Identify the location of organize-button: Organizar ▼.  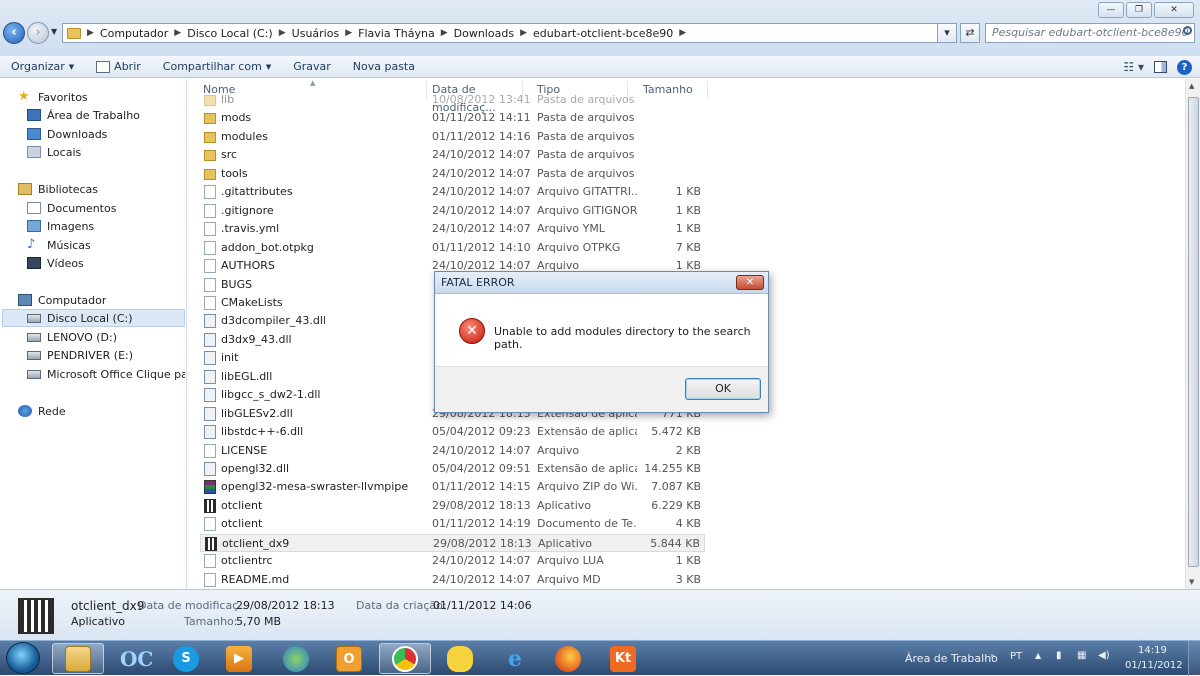
(42, 66).